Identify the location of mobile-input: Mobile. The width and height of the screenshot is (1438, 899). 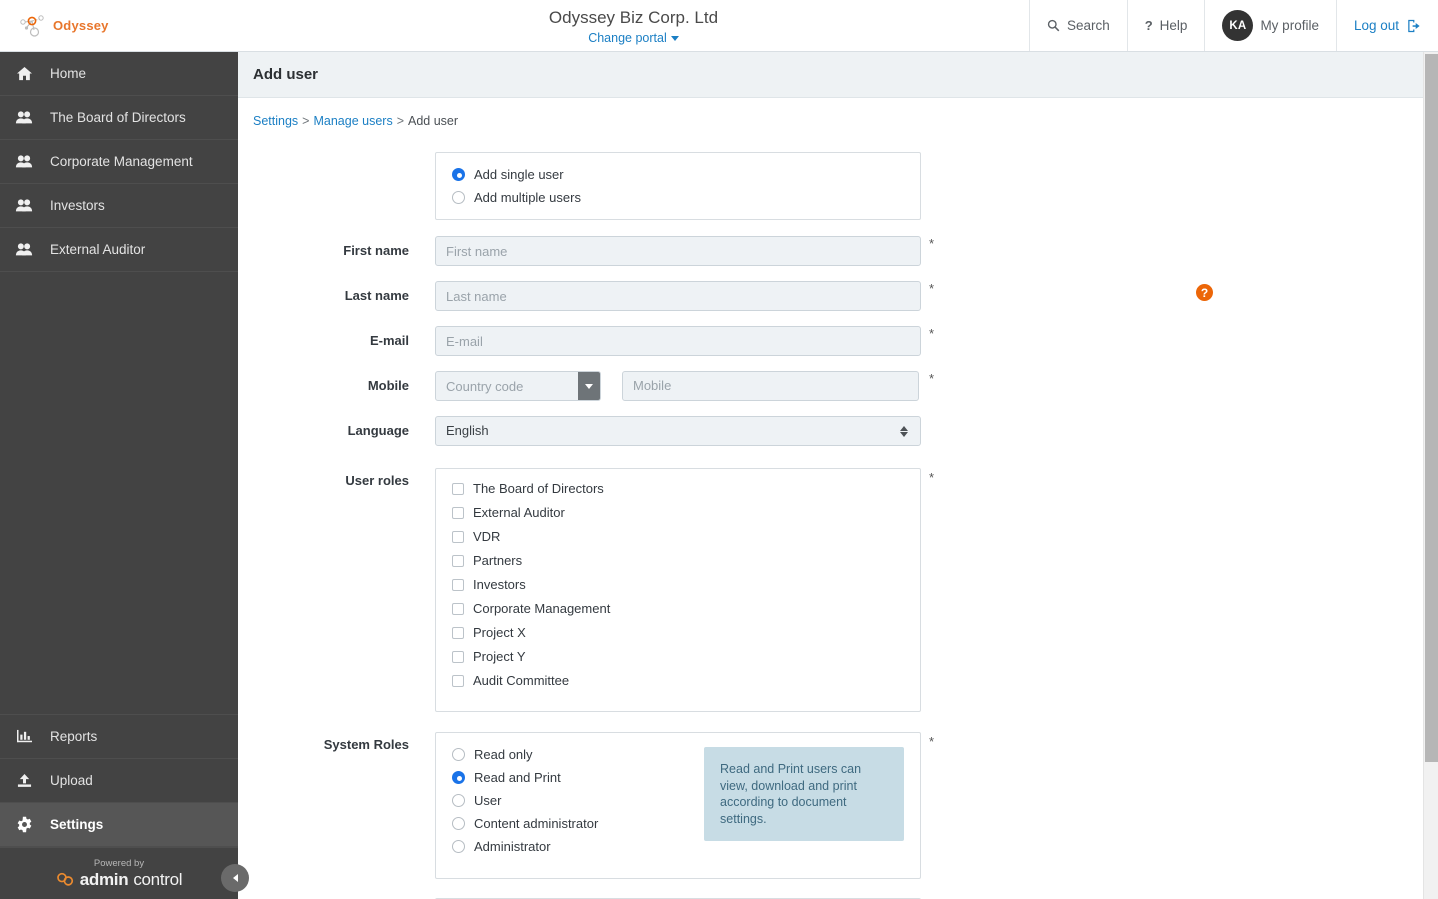
(770, 386).